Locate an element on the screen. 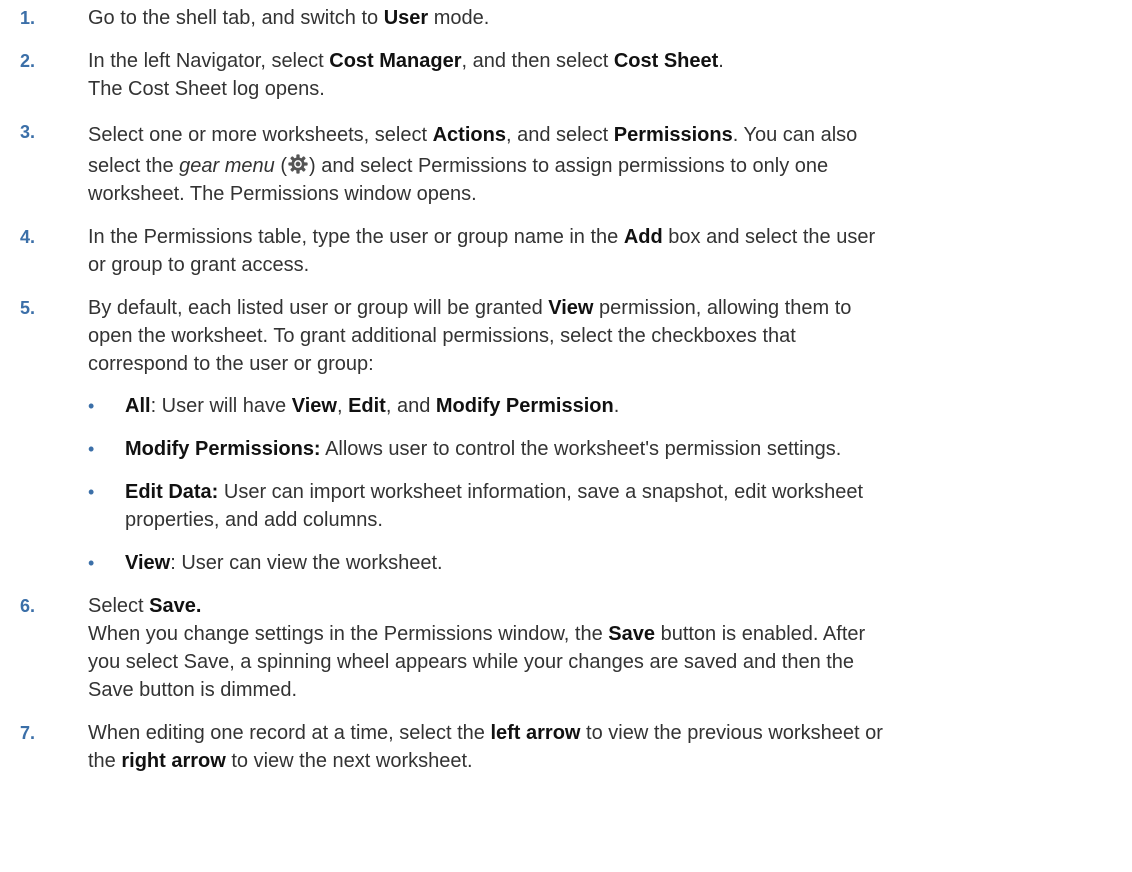  list-item: View: User can view the worksheet. is located at coordinates (600, 563).